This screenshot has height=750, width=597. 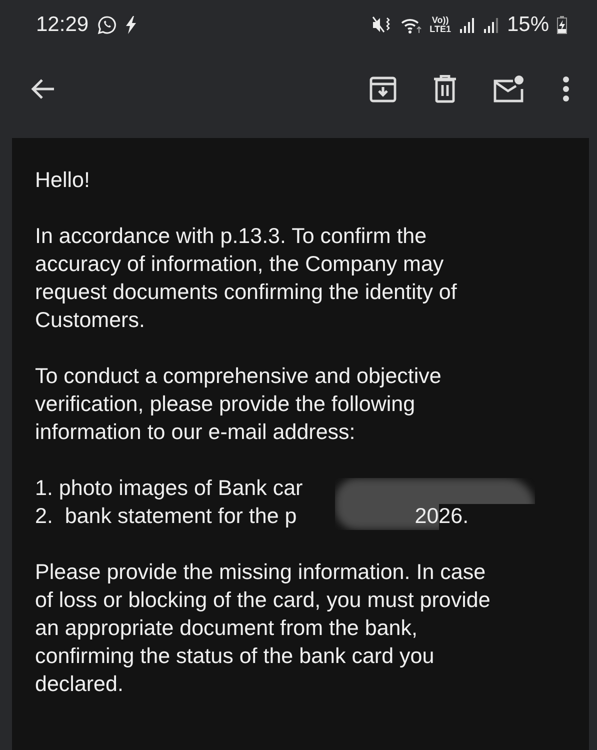 I want to click on greeting-text: Hello!, so click(x=63, y=180).